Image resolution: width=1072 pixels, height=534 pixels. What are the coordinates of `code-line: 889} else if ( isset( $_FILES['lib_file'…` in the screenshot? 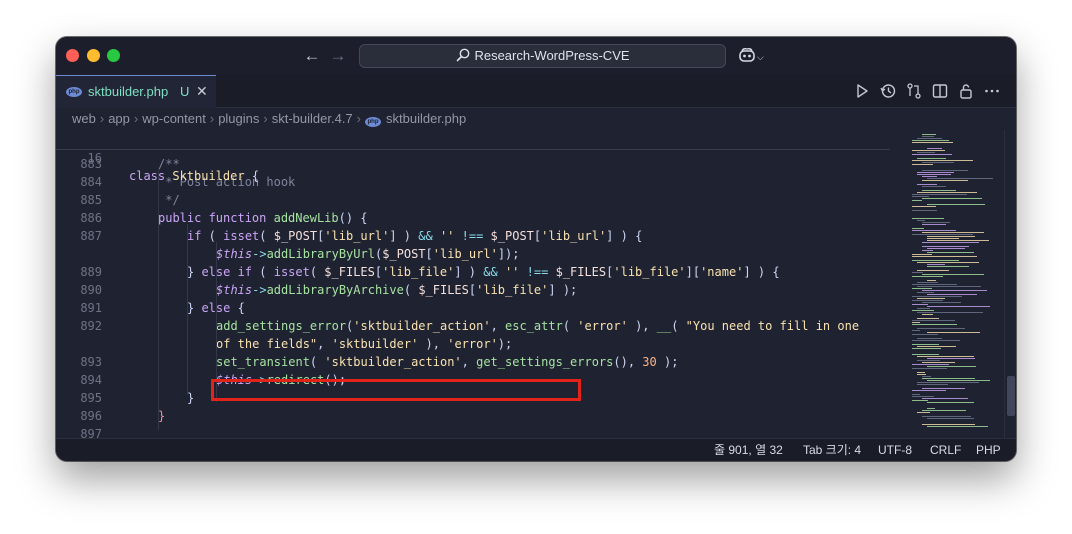 It's located at (476, 272).